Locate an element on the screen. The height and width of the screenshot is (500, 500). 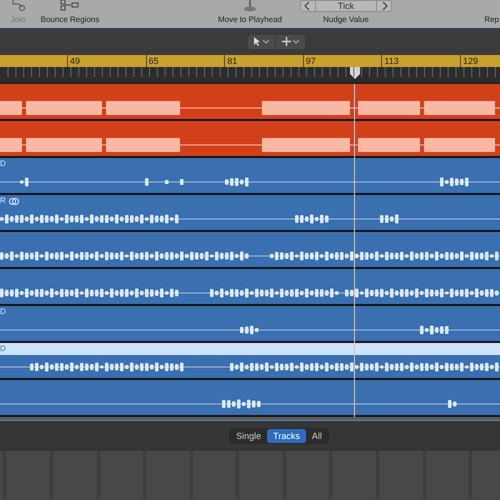
toolbar-label: Rep is located at coordinates (492, 20).